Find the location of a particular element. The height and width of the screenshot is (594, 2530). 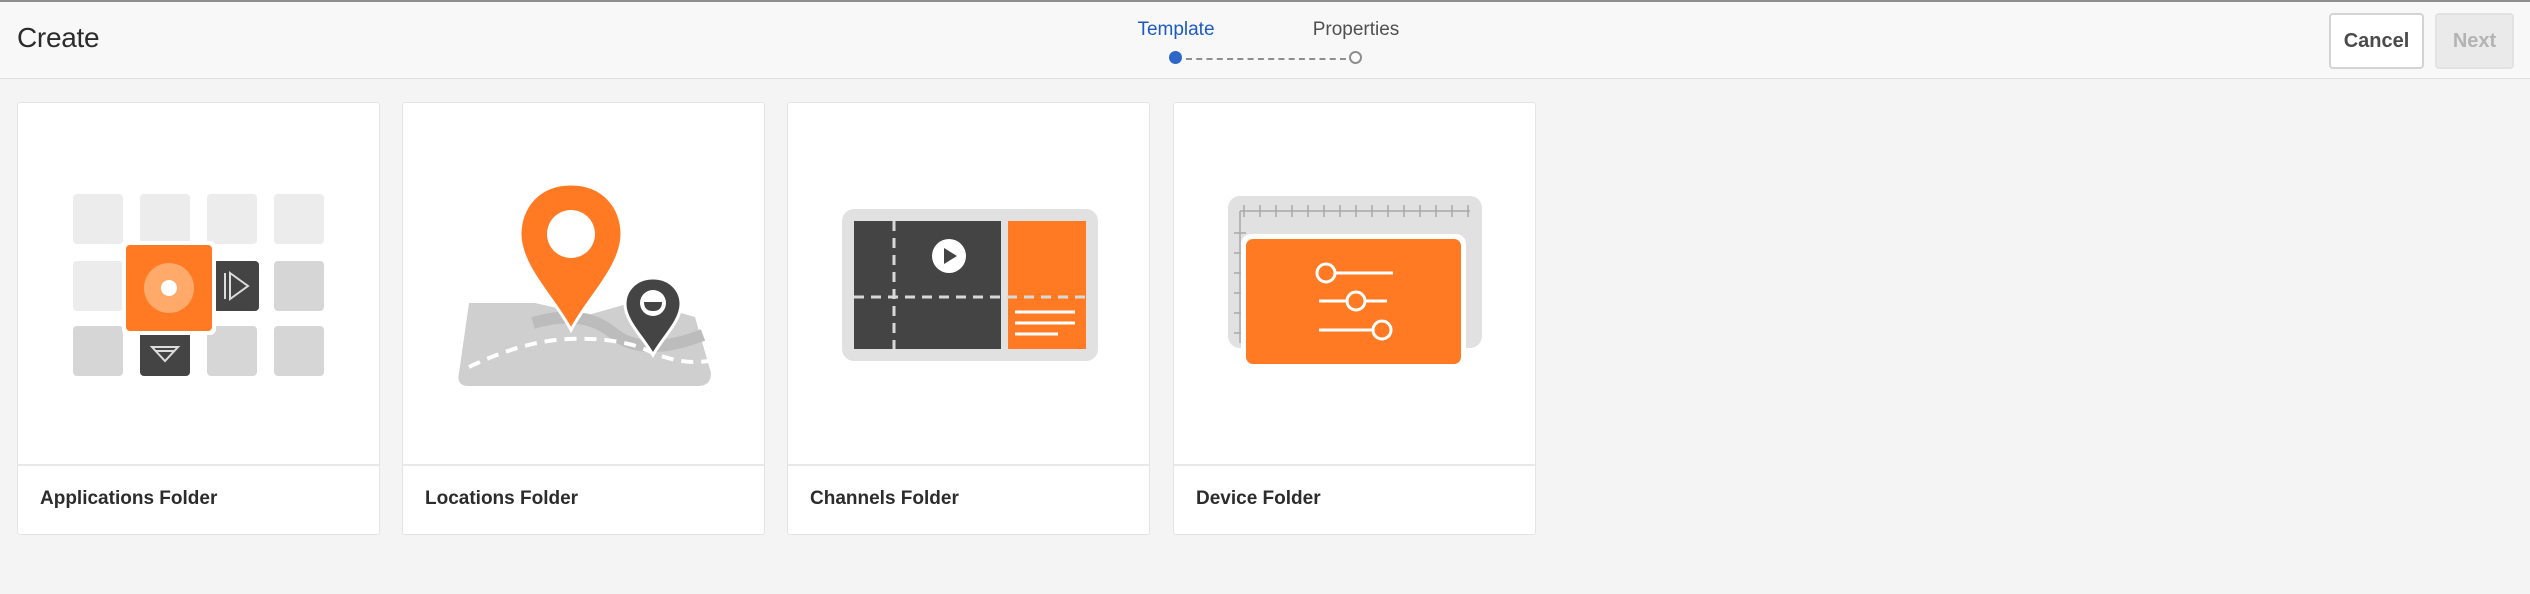

locations-folder-icon is located at coordinates (584, 284).